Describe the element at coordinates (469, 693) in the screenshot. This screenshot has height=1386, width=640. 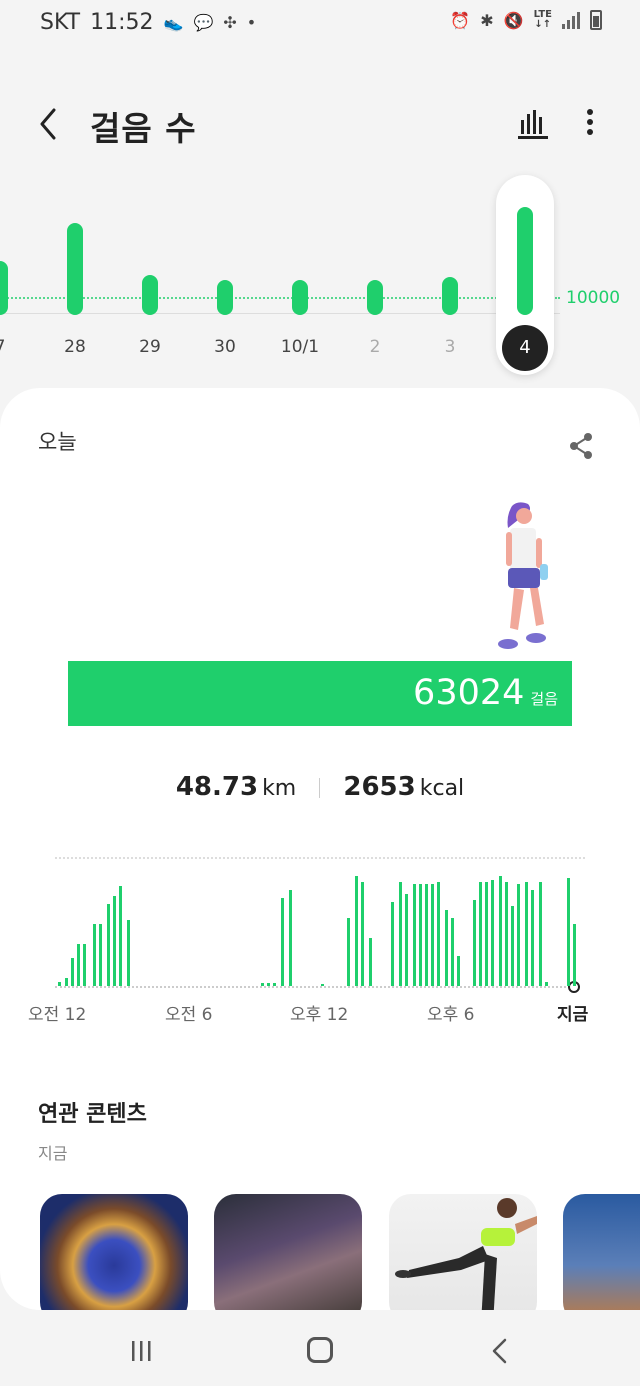
I see `steps-count: 63024` at that location.